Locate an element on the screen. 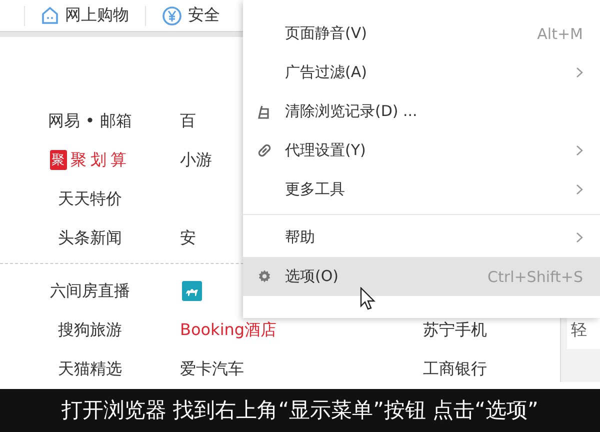 The height and width of the screenshot is (432, 600). camel-icon is located at coordinates (192, 291).